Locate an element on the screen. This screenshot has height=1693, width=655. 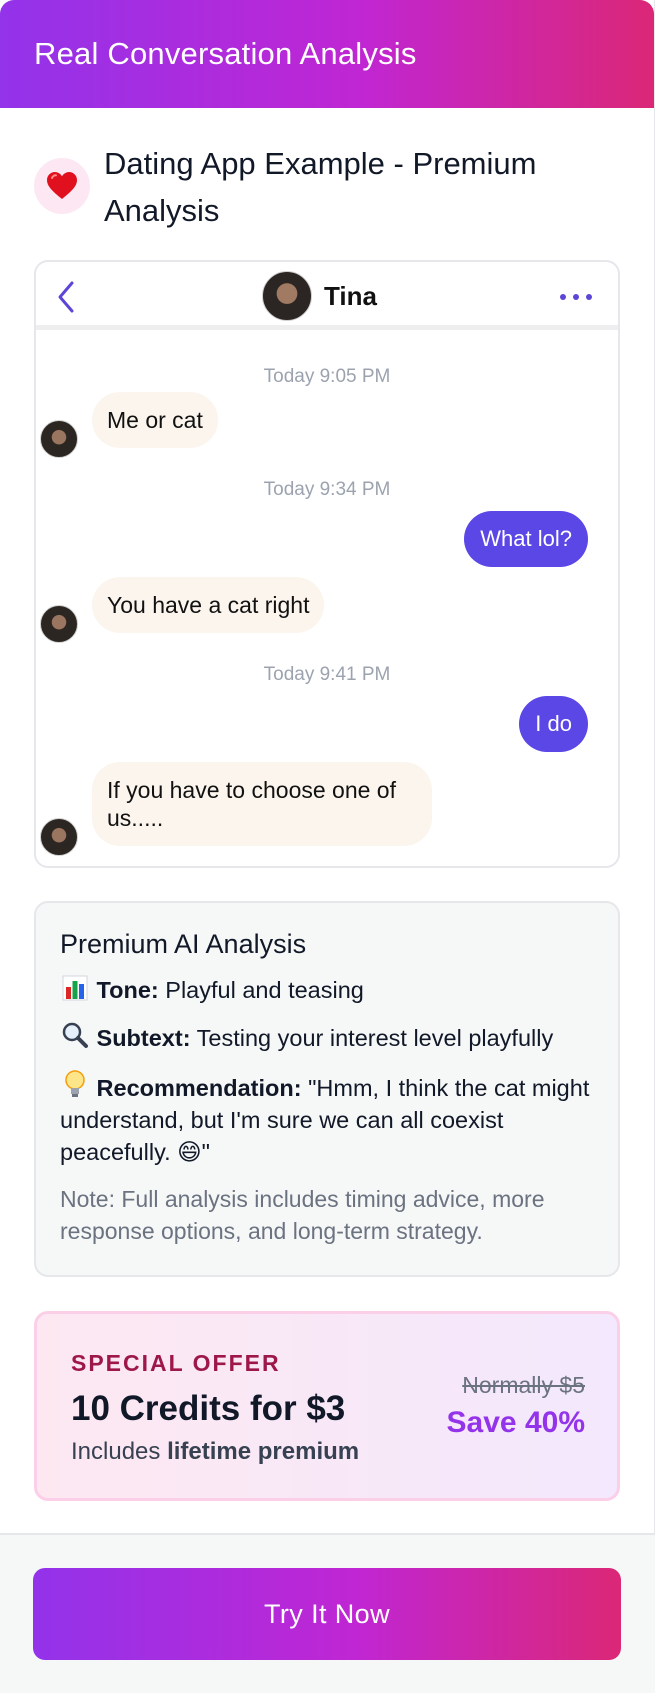
example-title: Dating App Example - Premium Analysis is located at coordinates (320, 187).